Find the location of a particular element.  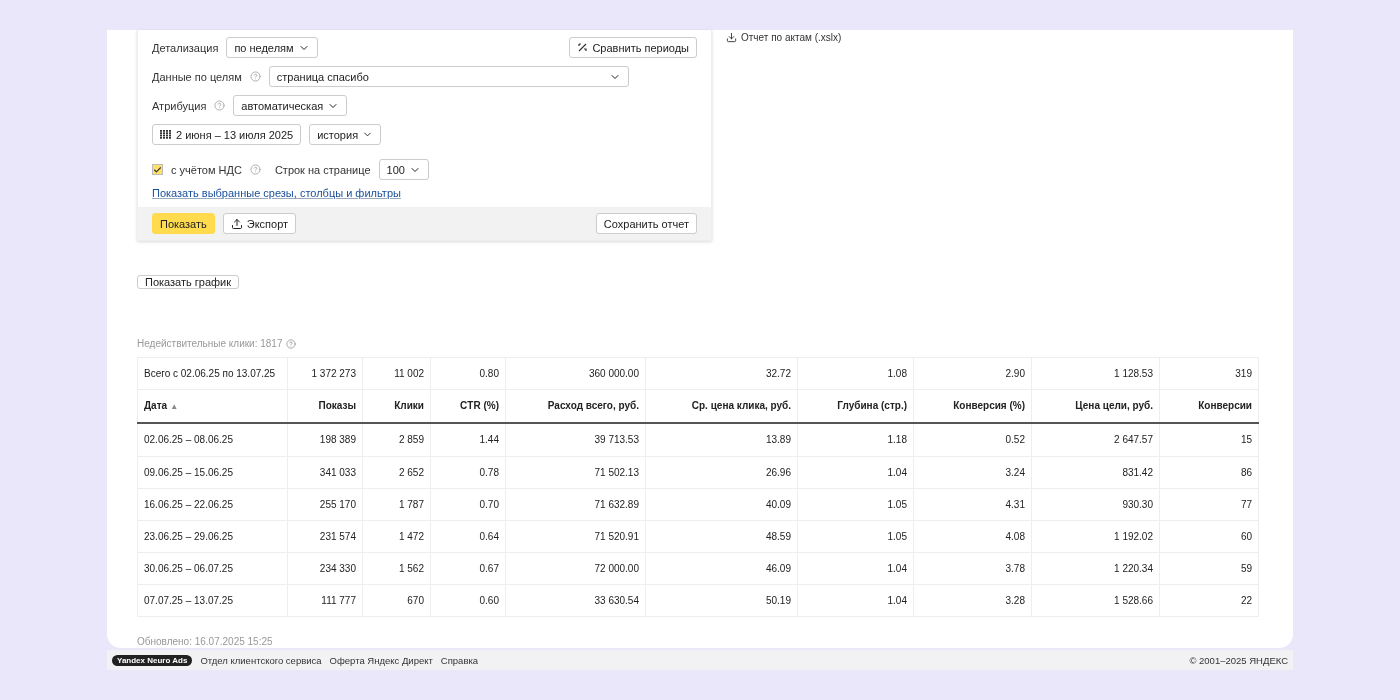

download-icon is located at coordinates (731, 37).